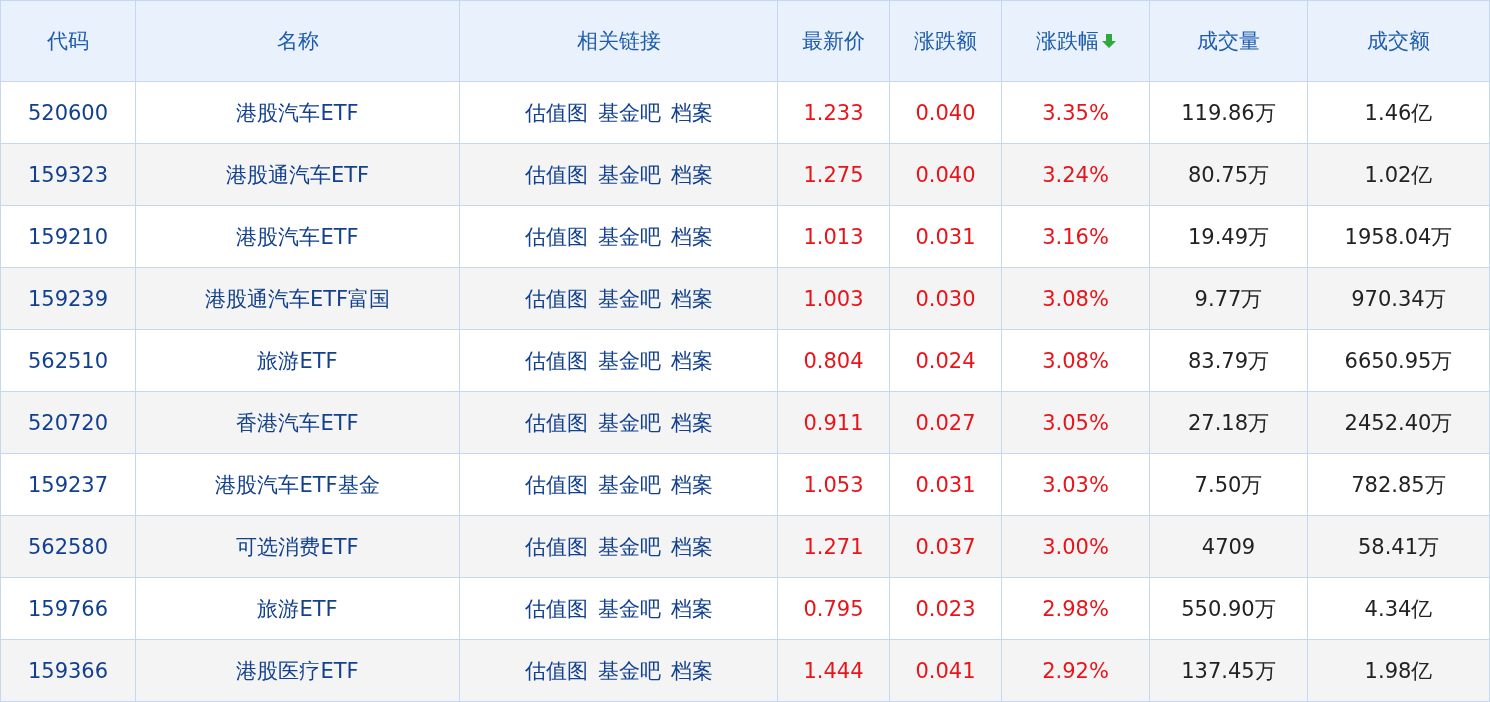 This screenshot has height=702, width=1490. What do you see at coordinates (1228, 608) in the screenshot?
I see `volume-text: 550.90万` at bounding box center [1228, 608].